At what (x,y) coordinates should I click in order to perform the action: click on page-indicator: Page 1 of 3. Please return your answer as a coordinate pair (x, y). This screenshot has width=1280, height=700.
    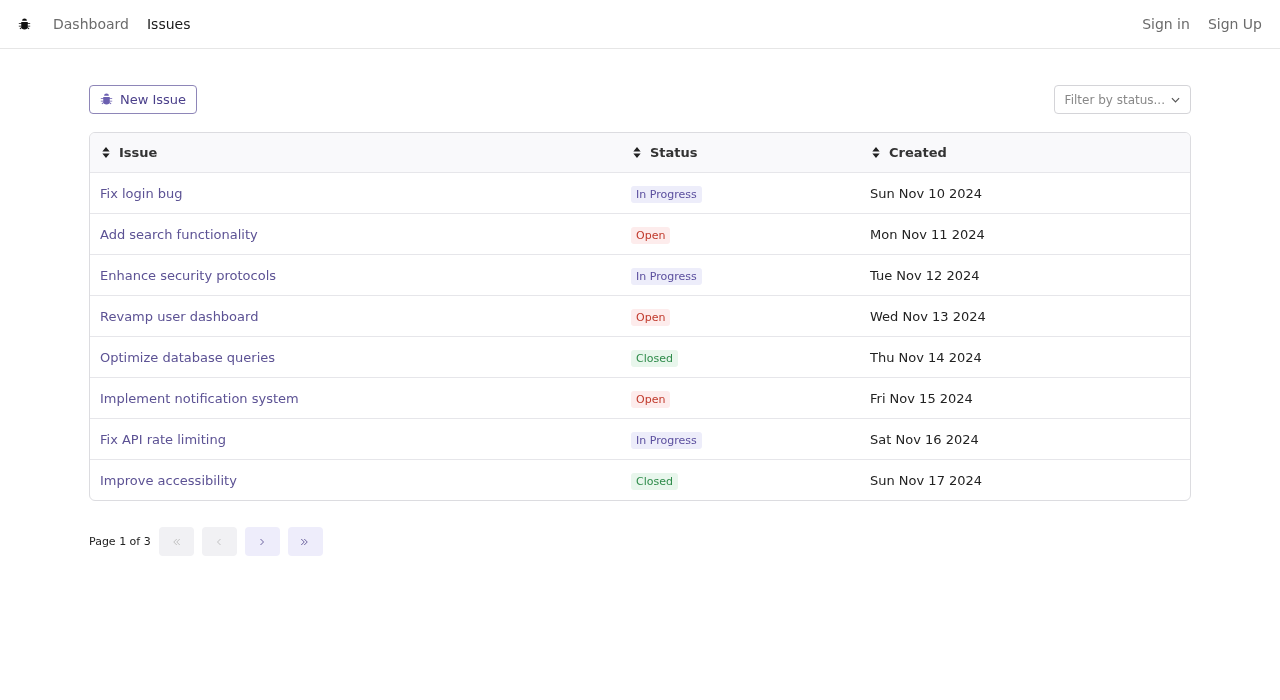
    Looking at the image, I should click on (120, 541).